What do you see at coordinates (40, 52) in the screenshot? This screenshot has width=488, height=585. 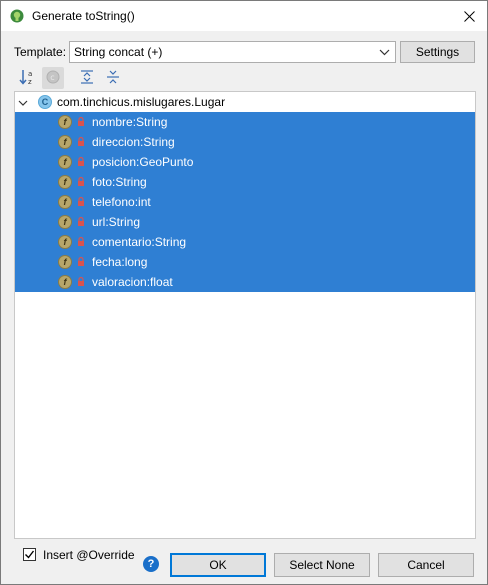 I see `template-label: Template:` at bounding box center [40, 52].